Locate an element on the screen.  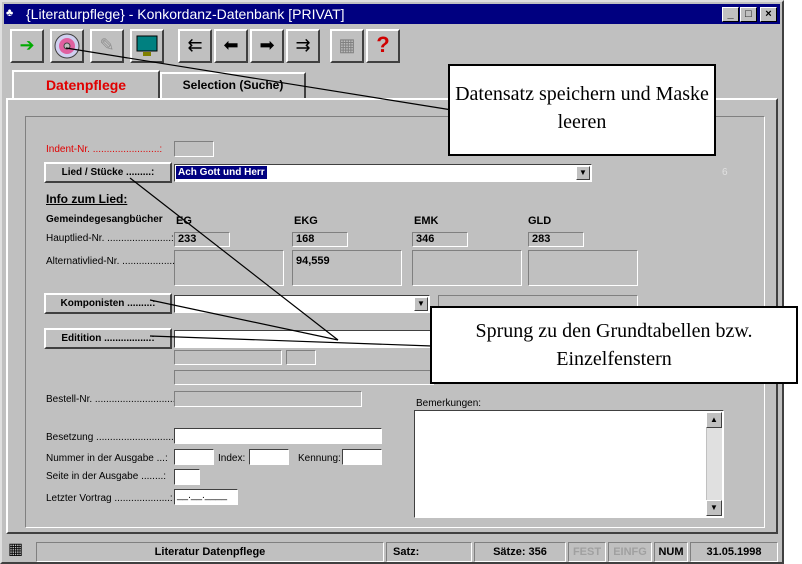
save-pointer-line is located at coordinates (259, 79).